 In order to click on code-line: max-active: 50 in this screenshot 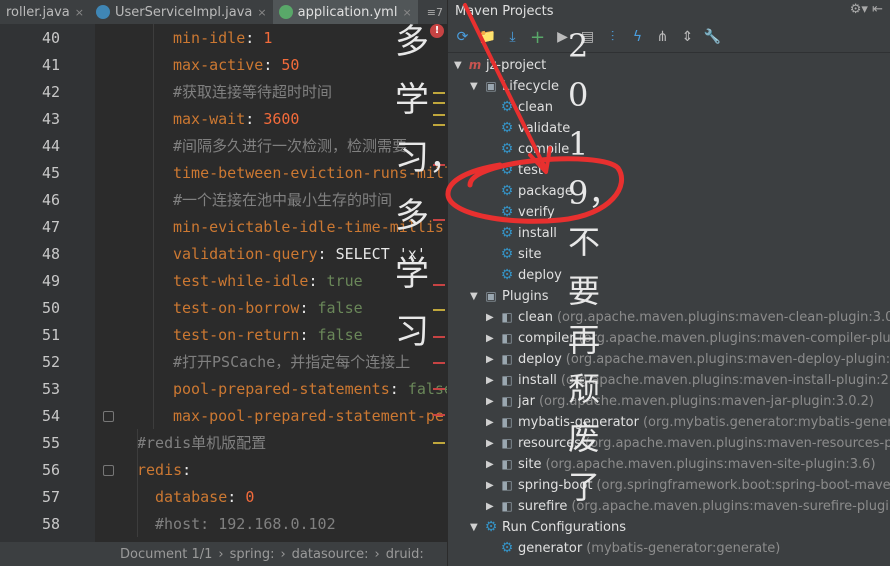, I will do `click(236, 65)`.